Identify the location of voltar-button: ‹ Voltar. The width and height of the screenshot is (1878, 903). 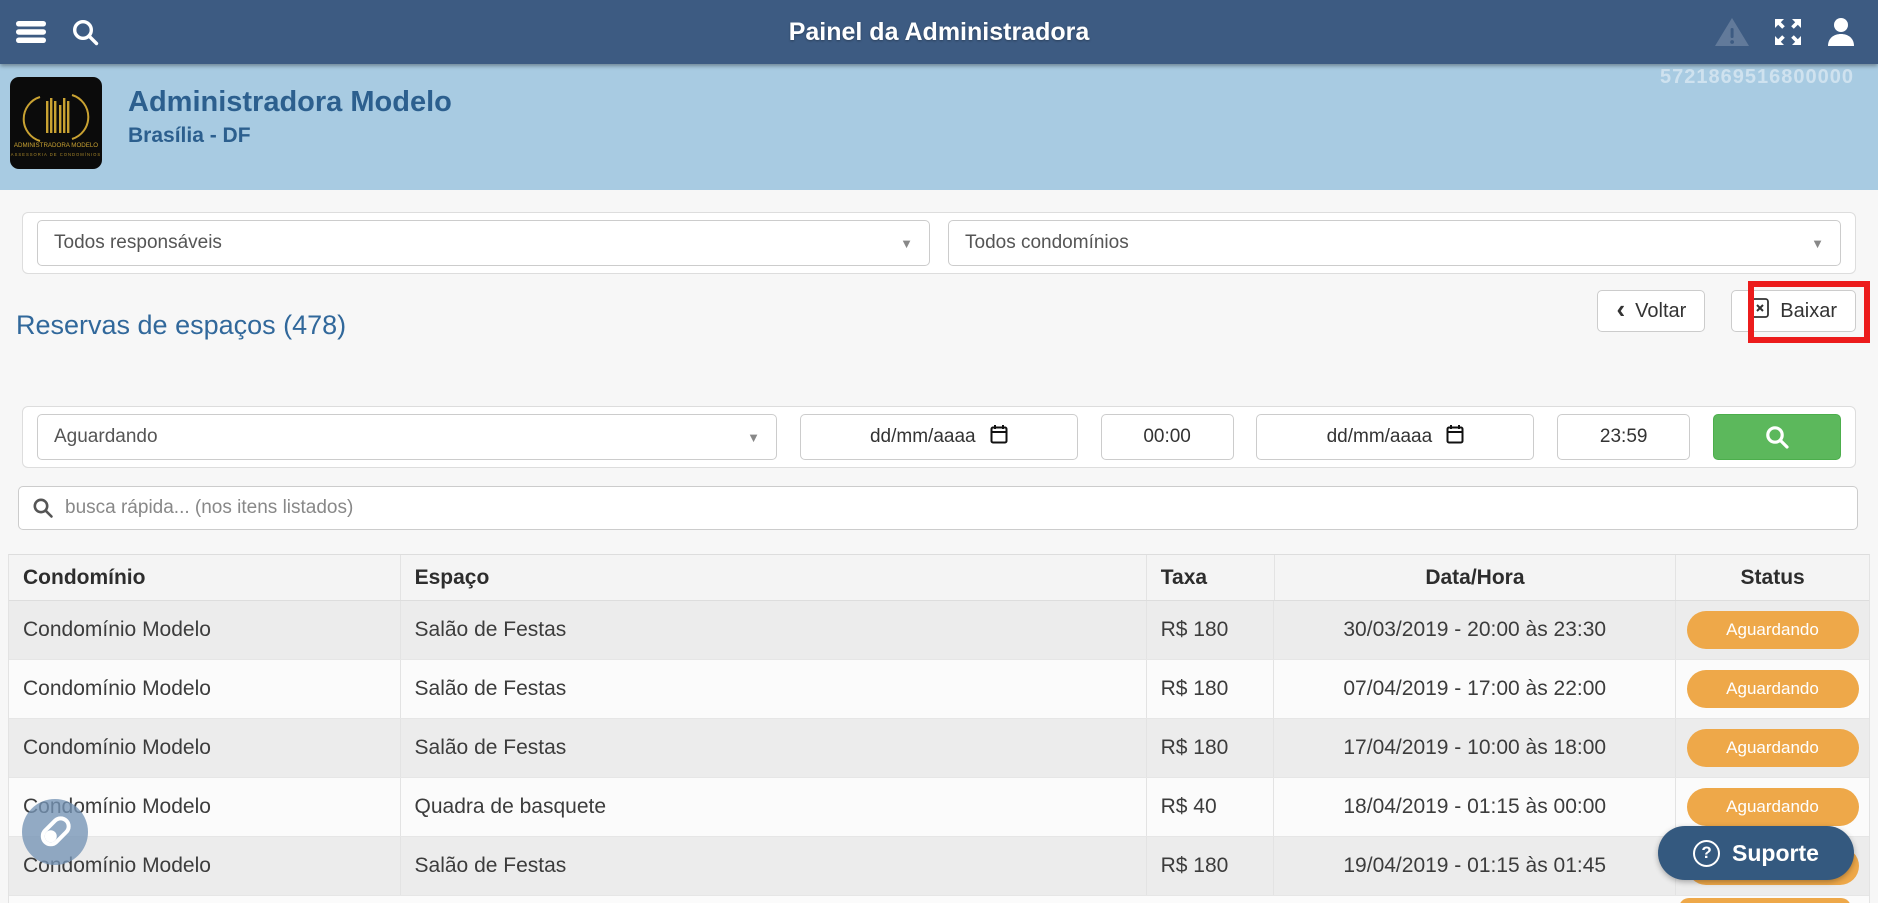
(1651, 311).